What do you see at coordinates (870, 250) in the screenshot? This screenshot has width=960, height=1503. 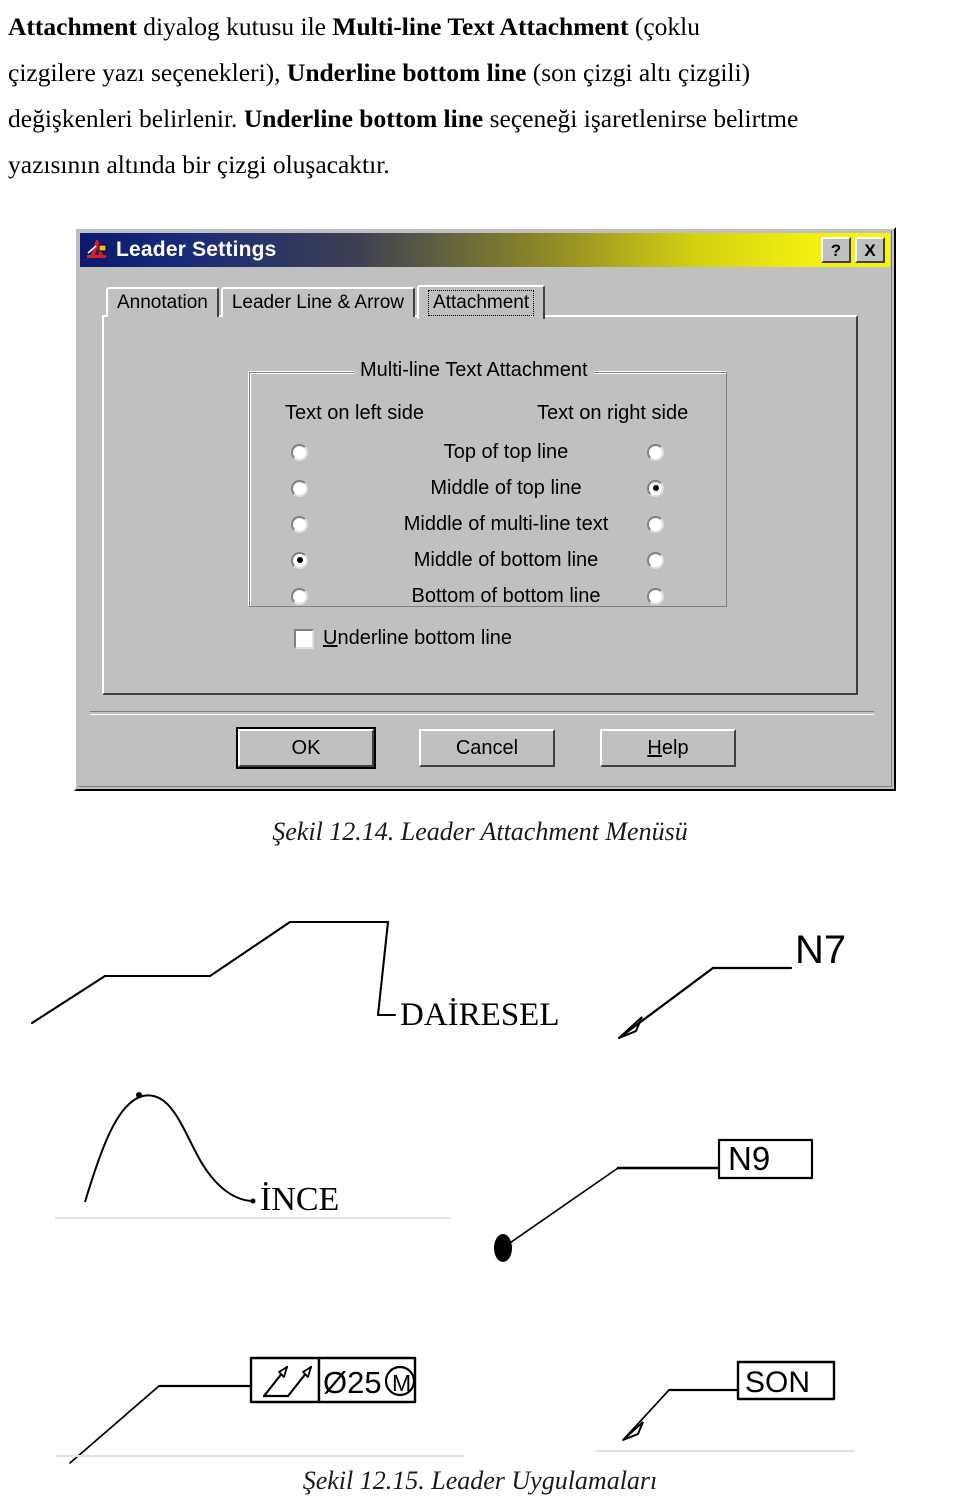 I see `close-icon: X` at bounding box center [870, 250].